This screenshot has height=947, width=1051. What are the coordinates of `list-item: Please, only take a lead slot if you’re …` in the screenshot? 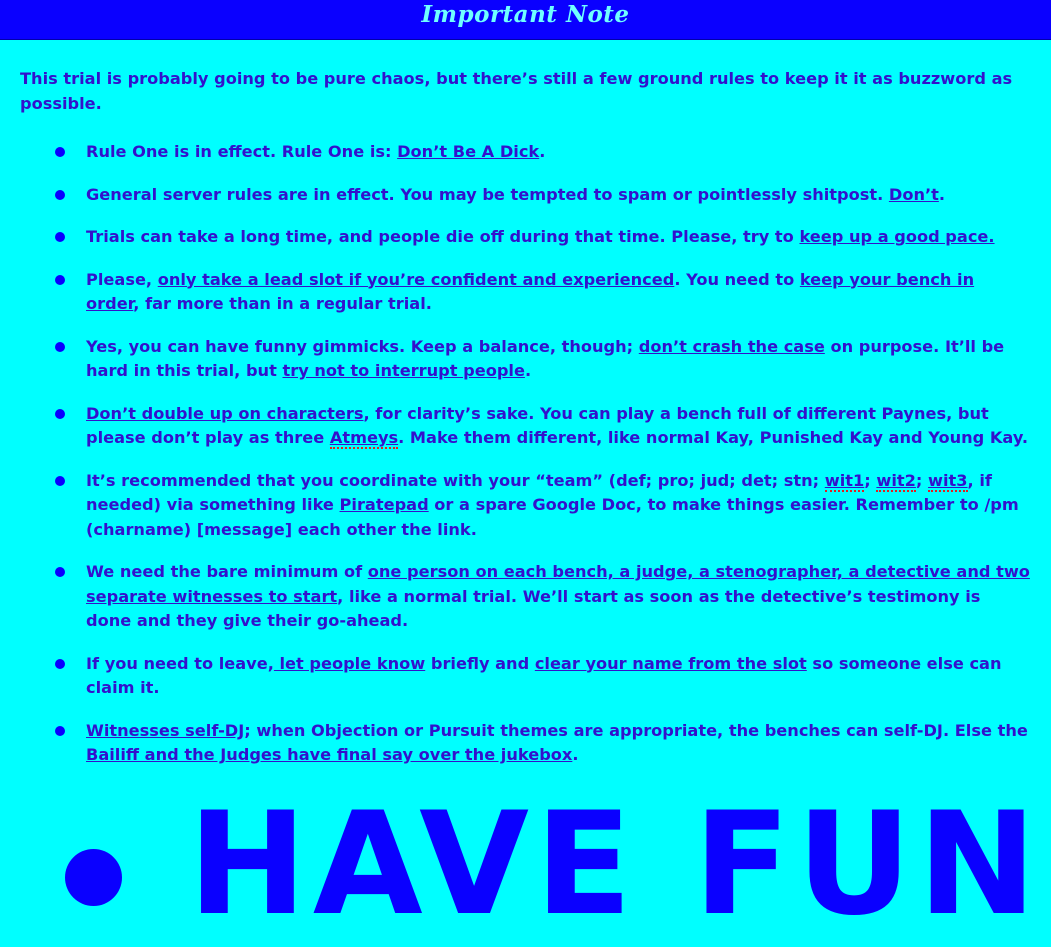 It's located at (525, 292).